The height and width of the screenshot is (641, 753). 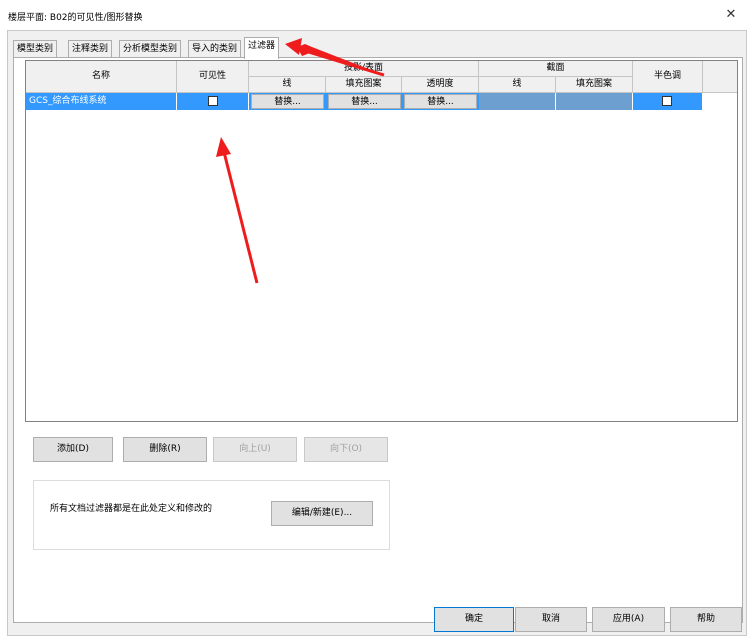 What do you see at coordinates (262, 48) in the screenshot?
I see `tab-filters: 过滤器` at bounding box center [262, 48].